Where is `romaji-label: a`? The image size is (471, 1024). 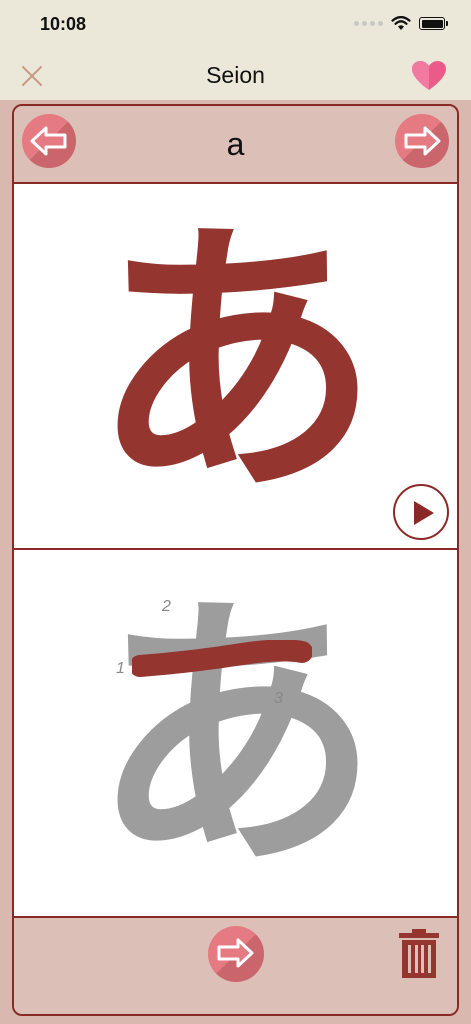
romaji-label: a is located at coordinates (235, 144).